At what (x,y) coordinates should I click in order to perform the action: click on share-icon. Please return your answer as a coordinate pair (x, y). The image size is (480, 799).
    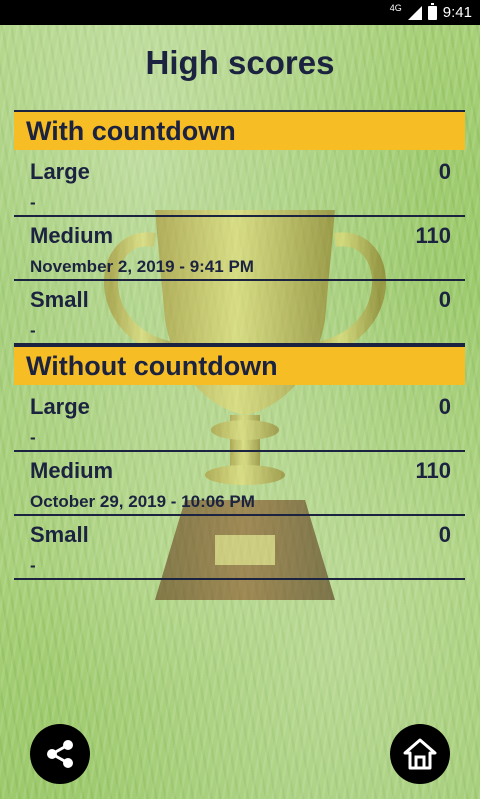
    Looking at the image, I should click on (60, 754).